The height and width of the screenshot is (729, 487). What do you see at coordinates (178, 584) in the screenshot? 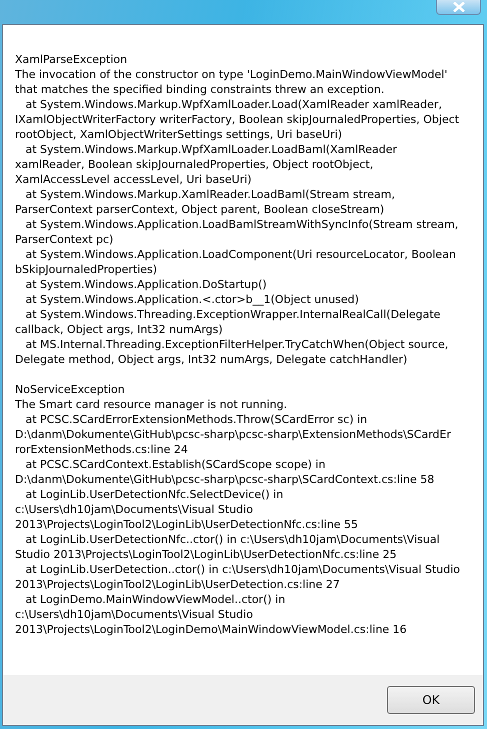
I see `message-text: 2013\Projects\LoginTool2\LoginLib\UserDetection.cs:line 27` at bounding box center [178, 584].